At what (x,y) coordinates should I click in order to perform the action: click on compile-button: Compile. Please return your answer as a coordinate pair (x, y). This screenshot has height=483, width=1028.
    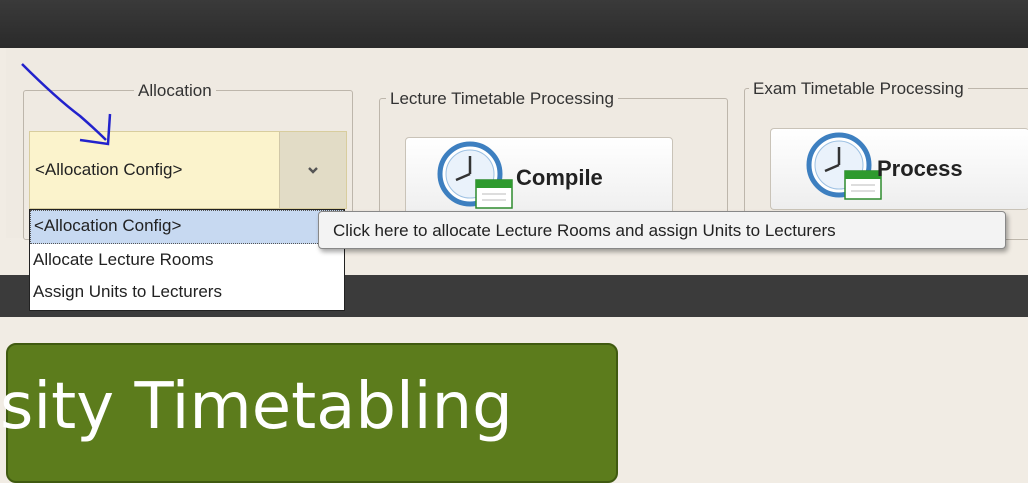
    Looking at the image, I should click on (539, 178).